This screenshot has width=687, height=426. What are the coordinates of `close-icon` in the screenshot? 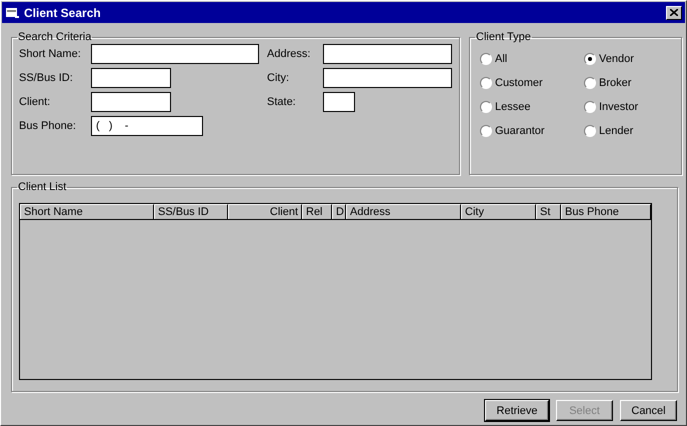 It's located at (674, 12).